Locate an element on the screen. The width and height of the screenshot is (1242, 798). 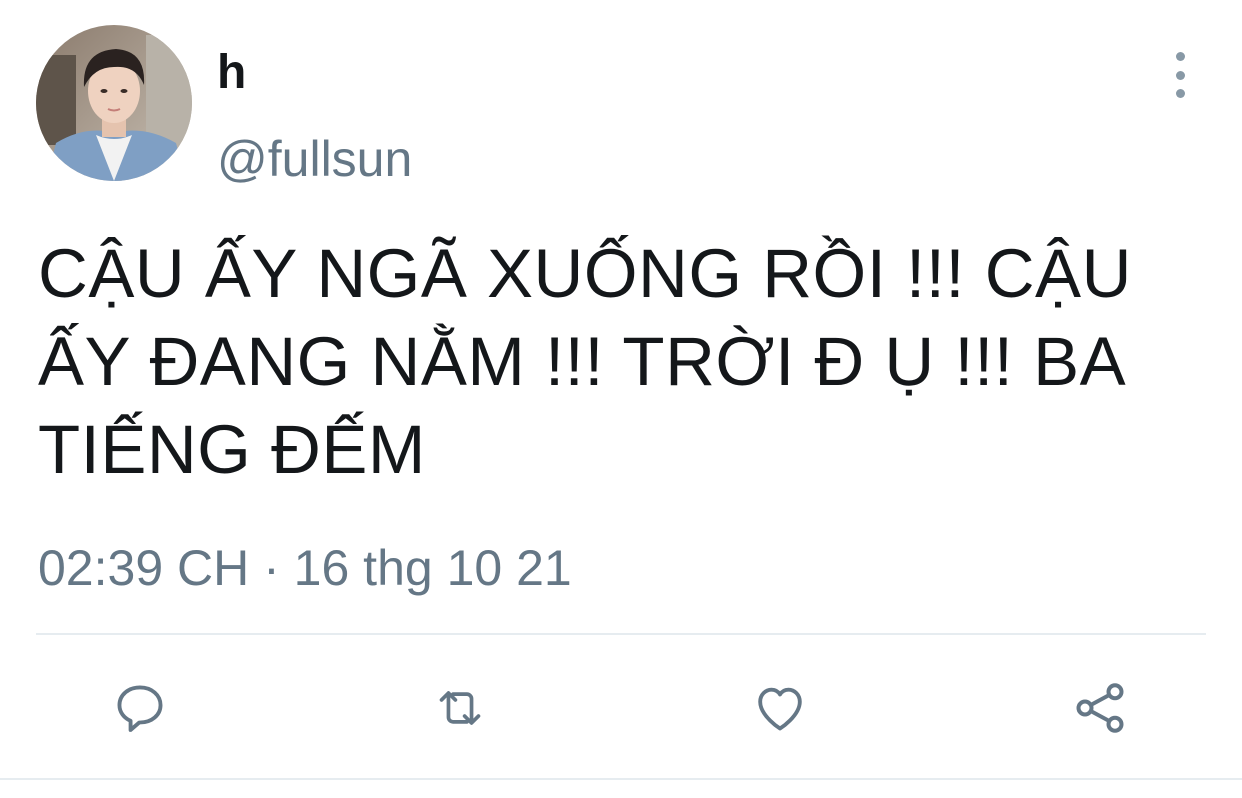
divider is located at coordinates (621, 634).